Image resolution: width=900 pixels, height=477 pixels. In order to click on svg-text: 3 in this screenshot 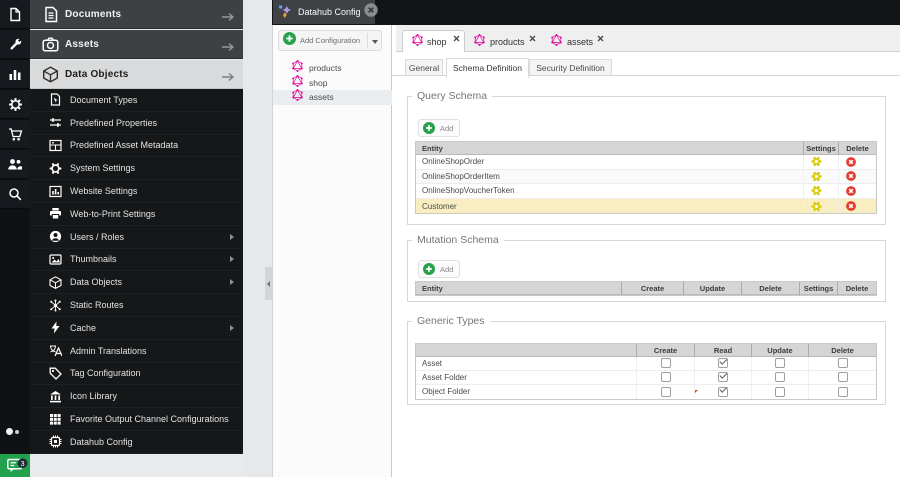, I will do `click(22, 463)`.